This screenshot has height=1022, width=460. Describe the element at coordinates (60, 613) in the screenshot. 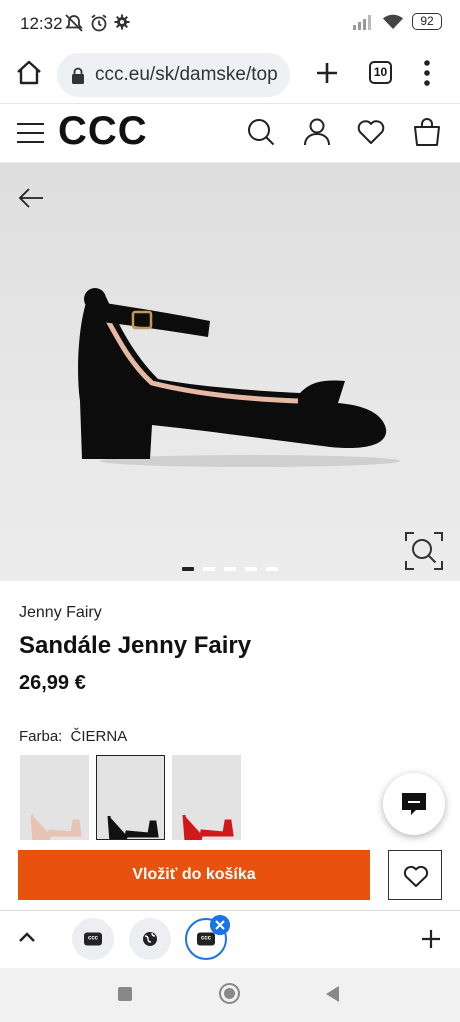

I see `product-brand: Jenny Fairy` at that location.